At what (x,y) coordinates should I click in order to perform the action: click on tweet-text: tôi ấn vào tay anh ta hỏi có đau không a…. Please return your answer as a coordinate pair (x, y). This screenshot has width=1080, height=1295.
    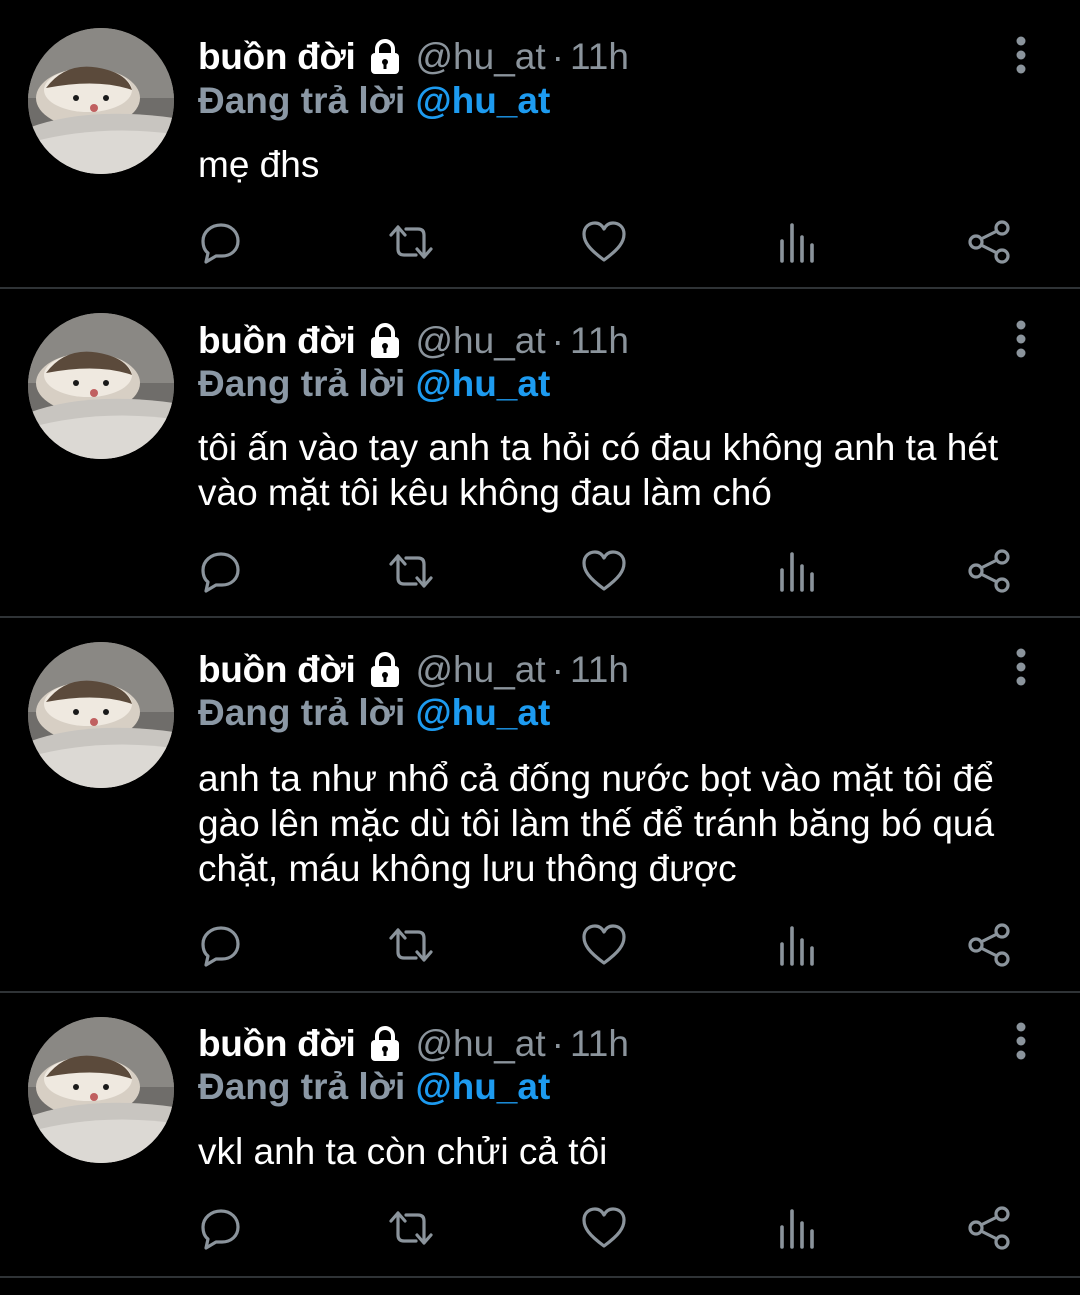
    Looking at the image, I should click on (598, 470).